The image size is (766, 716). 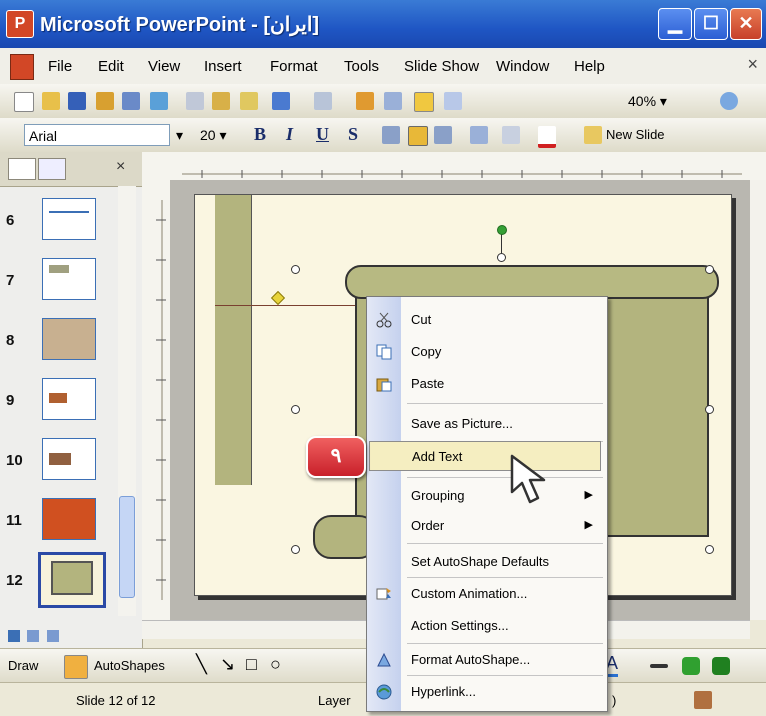 What do you see at coordinates (51, 101) in the screenshot?
I see `open-folder-icon` at bounding box center [51, 101].